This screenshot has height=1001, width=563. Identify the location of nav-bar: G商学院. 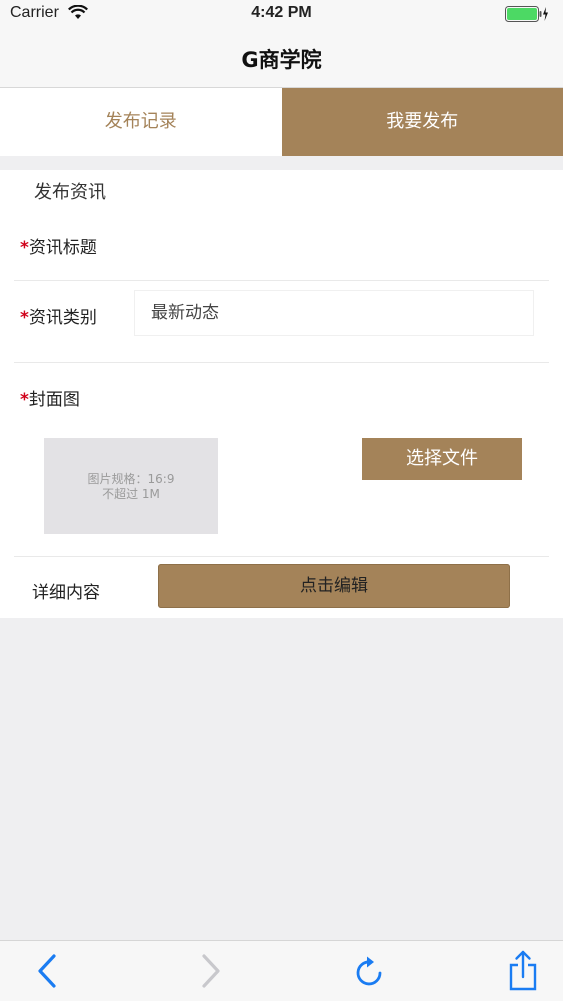
(281, 59).